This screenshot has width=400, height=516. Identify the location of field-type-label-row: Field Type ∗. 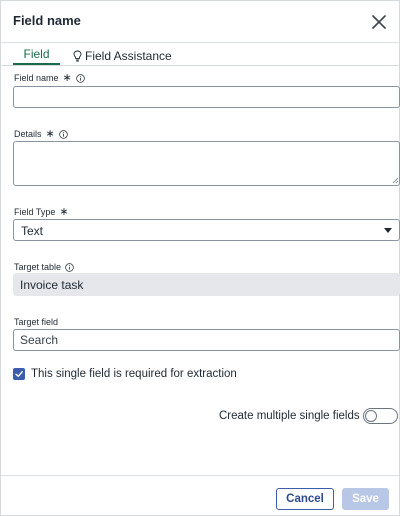
(41, 211).